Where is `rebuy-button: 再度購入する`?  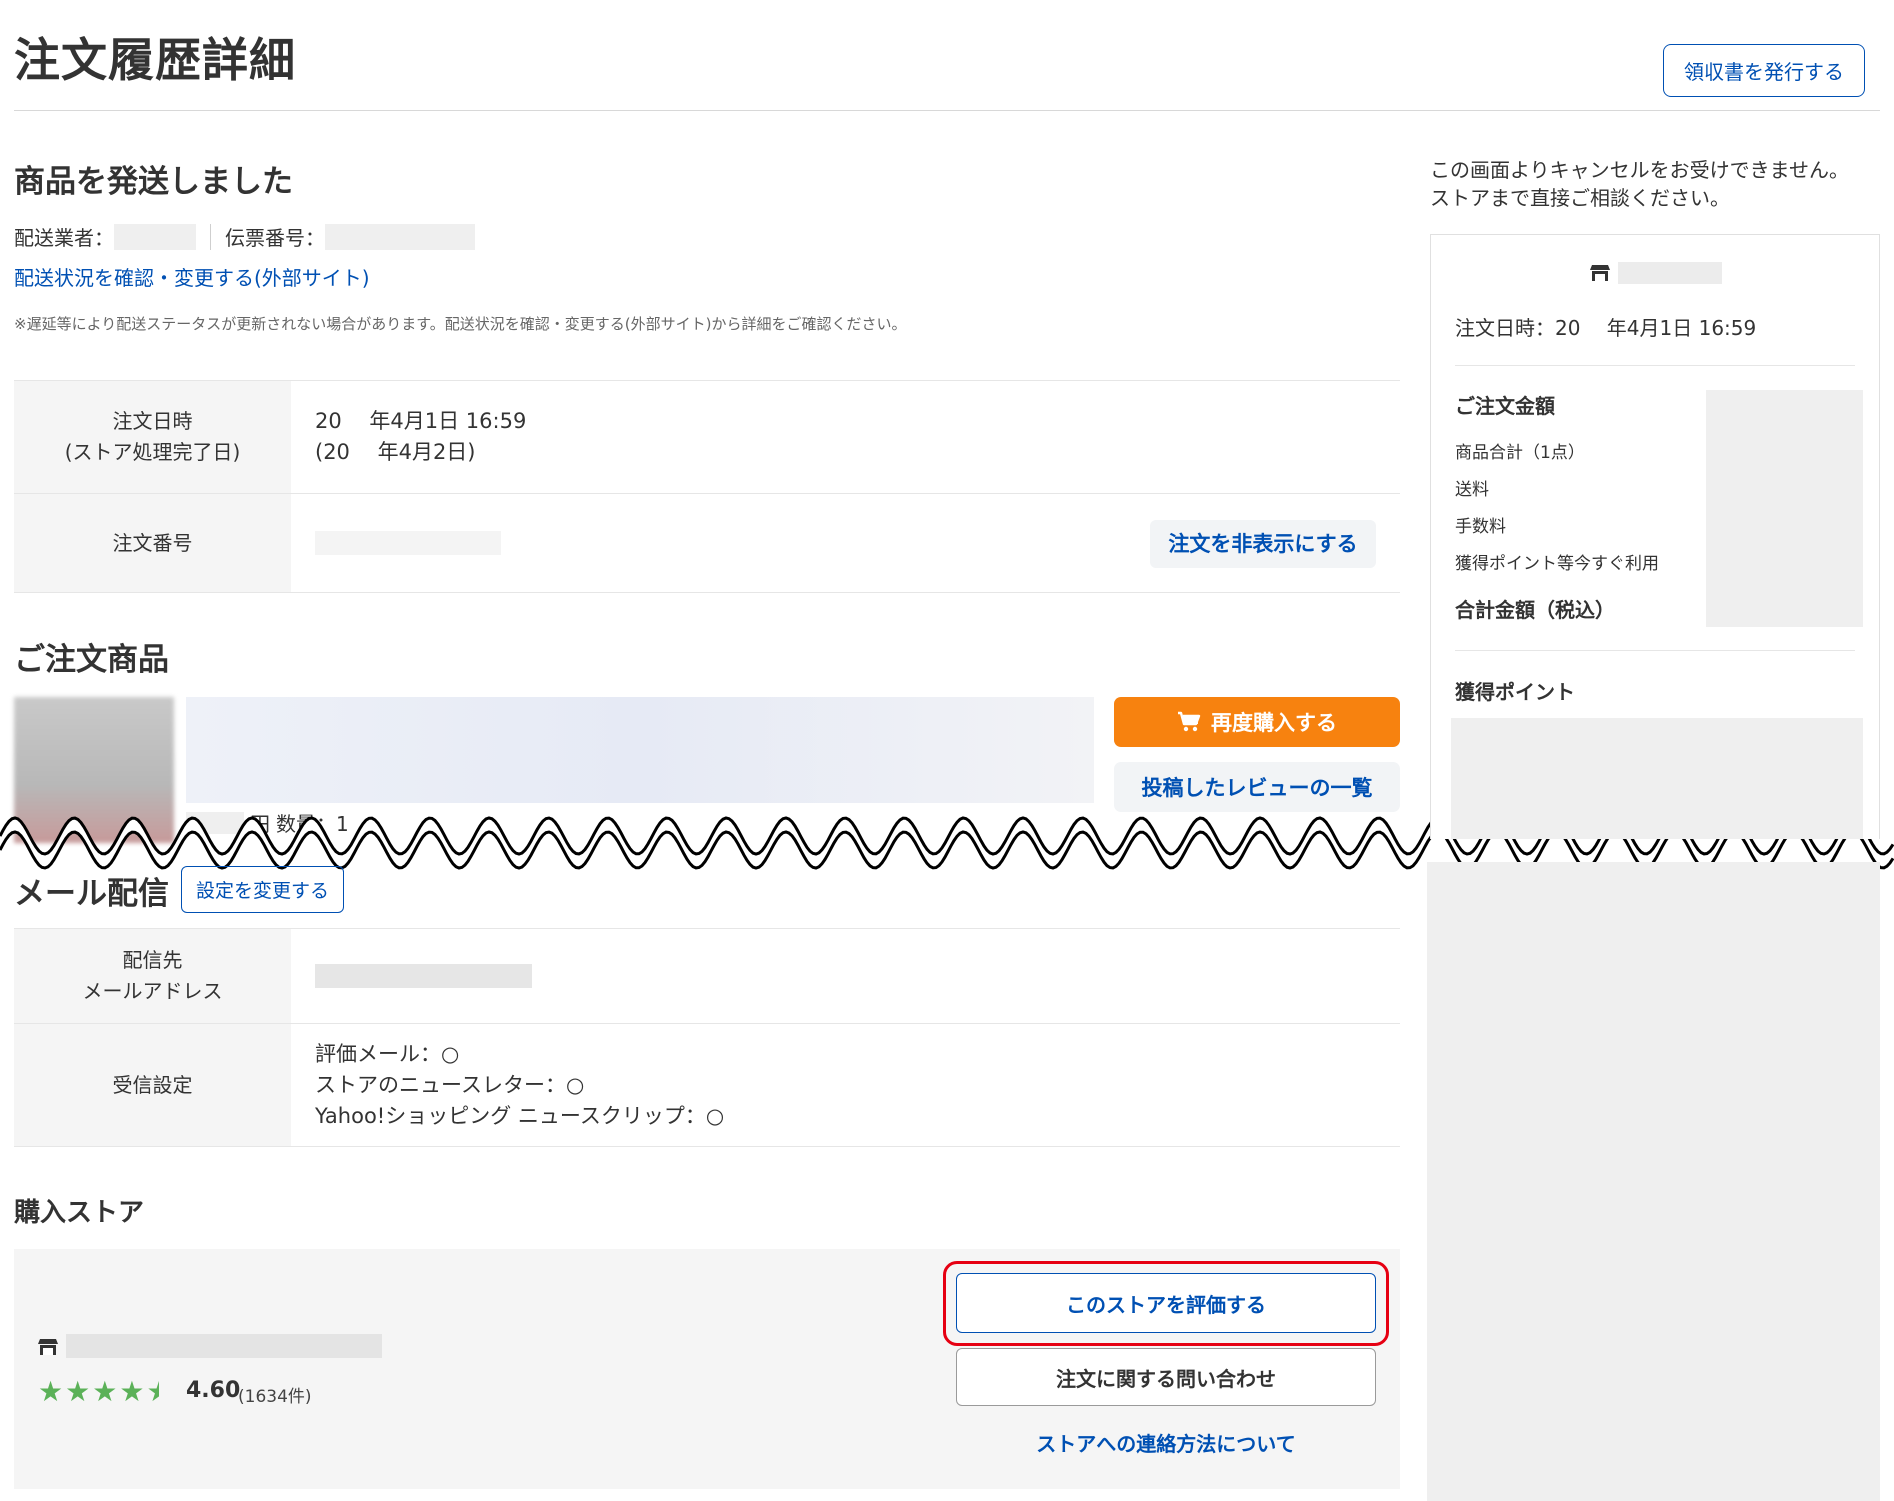 rebuy-button: 再度購入する is located at coordinates (1257, 722).